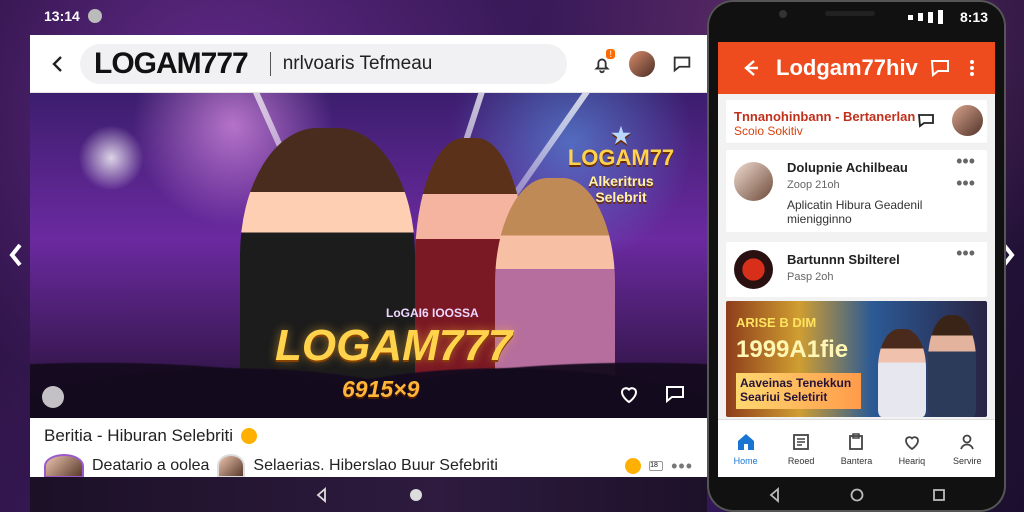 The width and height of the screenshot is (1024, 512). What do you see at coordinates (753, 269) in the screenshot?
I see `phone-post-logo-avatar` at bounding box center [753, 269].